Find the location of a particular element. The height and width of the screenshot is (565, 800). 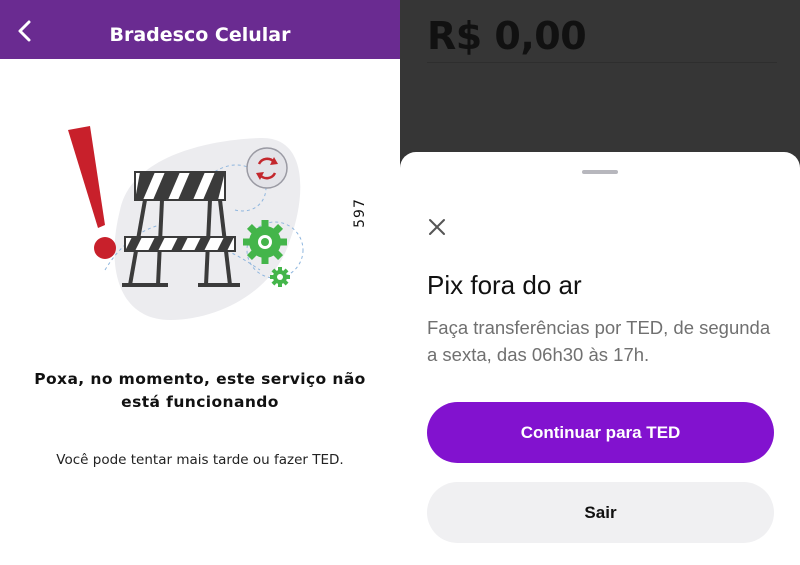

close-icon is located at coordinates (437, 227).